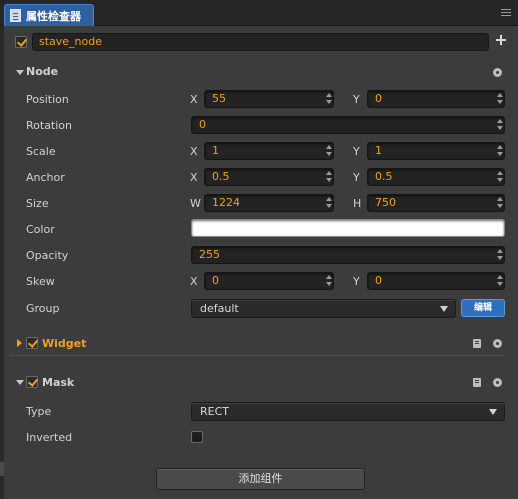 This screenshot has height=499, width=518. What do you see at coordinates (39, 411) in the screenshot?
I see `mask-type-label: Type` at bounding box center [39, 411].